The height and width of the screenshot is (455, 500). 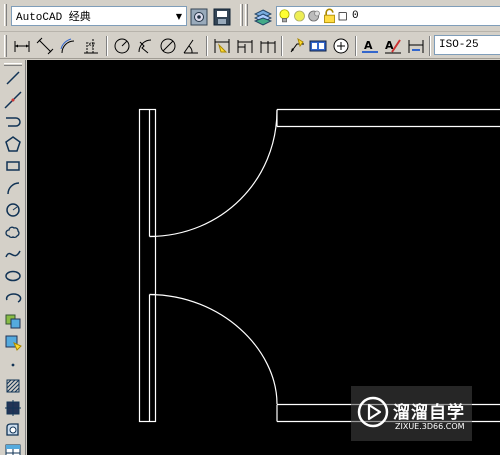 I want to click on diameter-dim-icon, so click(x=168, y=46).